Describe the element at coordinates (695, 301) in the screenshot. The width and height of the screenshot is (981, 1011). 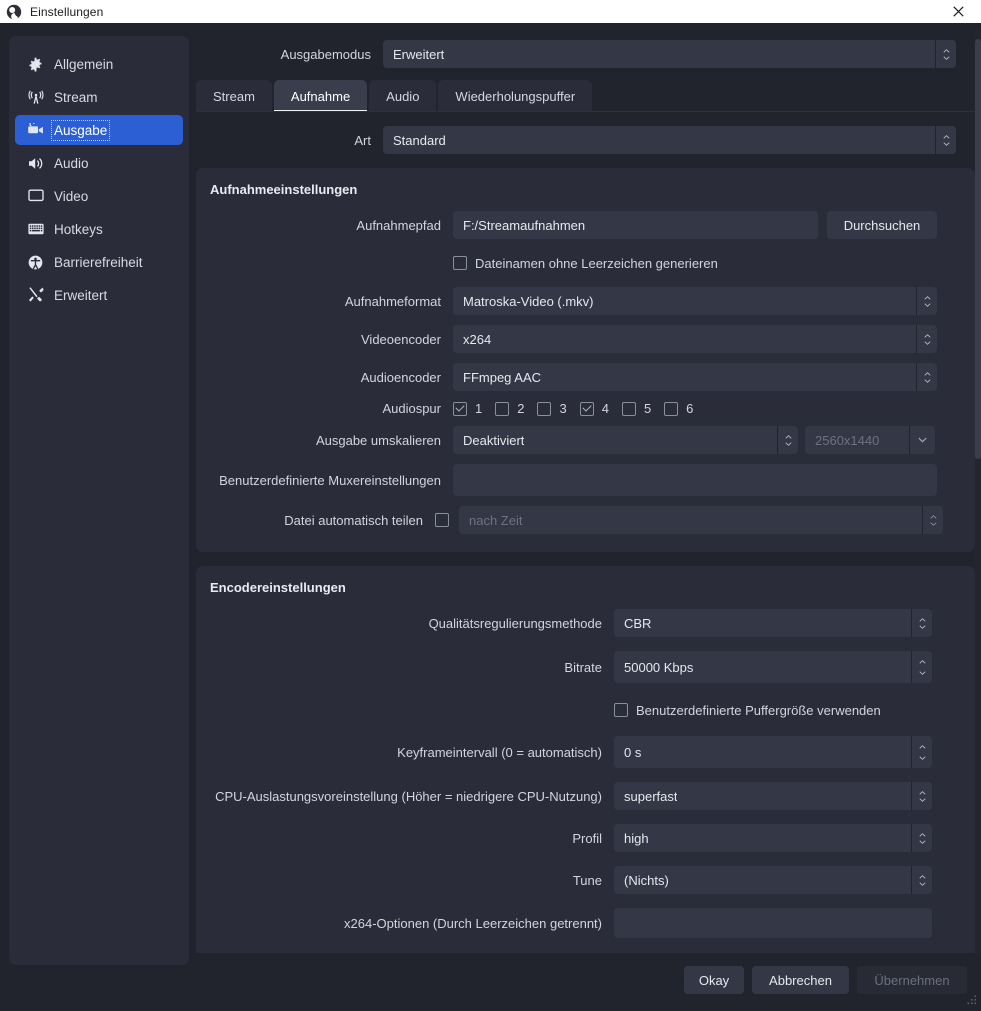
I see `recording-format-combobox: Matroska-Video (.mkv)` at that location.